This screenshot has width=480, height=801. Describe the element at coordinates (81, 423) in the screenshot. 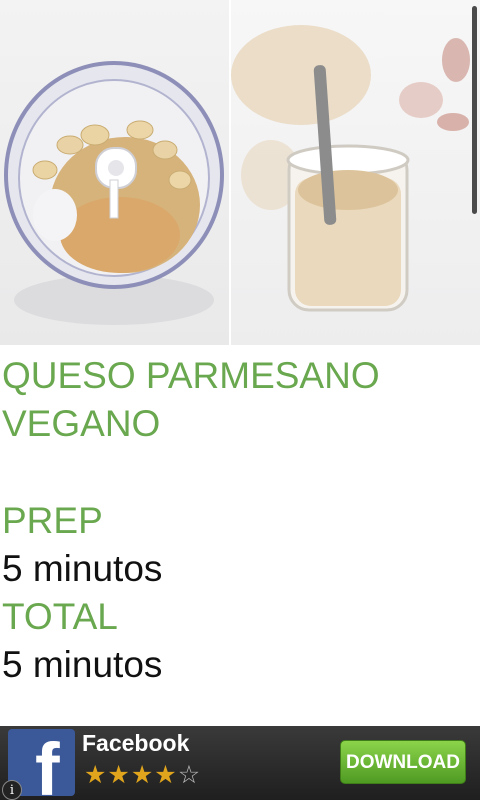

I see `recipe-title-line2: VEGANO` at that location.